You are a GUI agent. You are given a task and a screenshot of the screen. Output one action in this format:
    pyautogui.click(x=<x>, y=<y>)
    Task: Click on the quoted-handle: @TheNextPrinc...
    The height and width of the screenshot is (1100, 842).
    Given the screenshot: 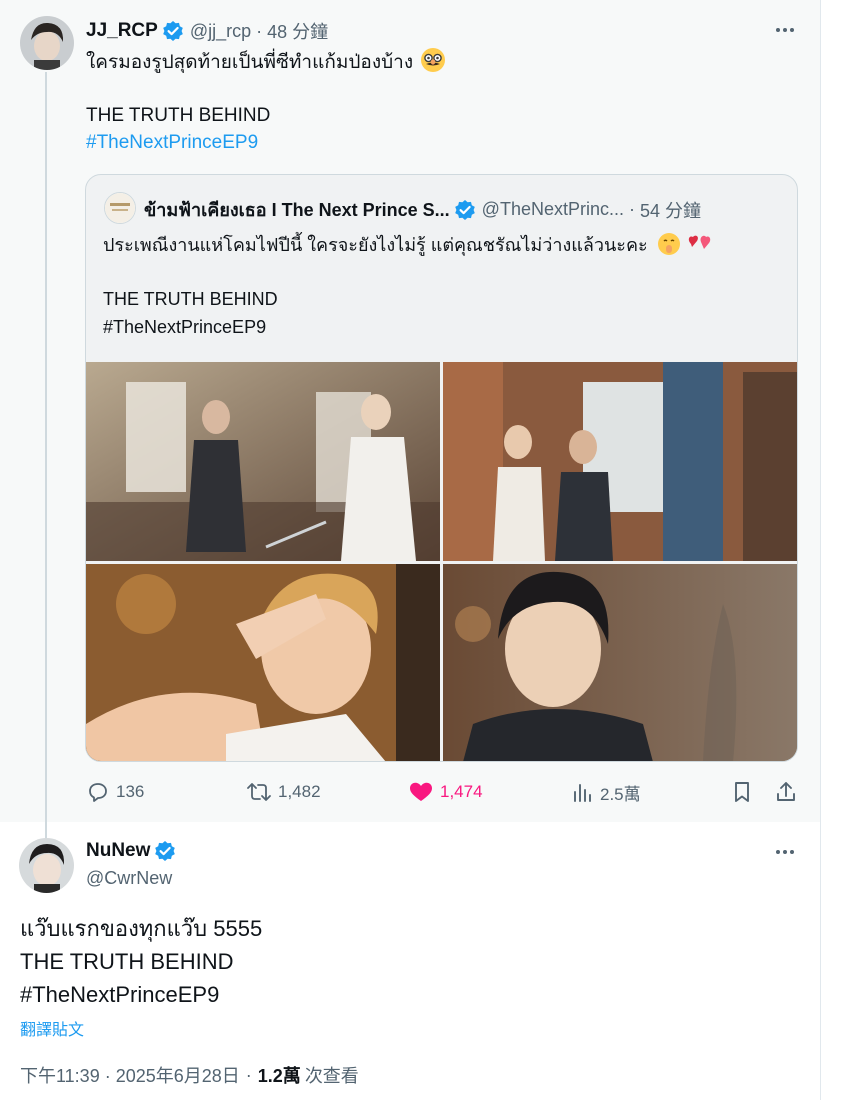 What is the action you would take?
    pyautogui.click(x=553, y=209)
    